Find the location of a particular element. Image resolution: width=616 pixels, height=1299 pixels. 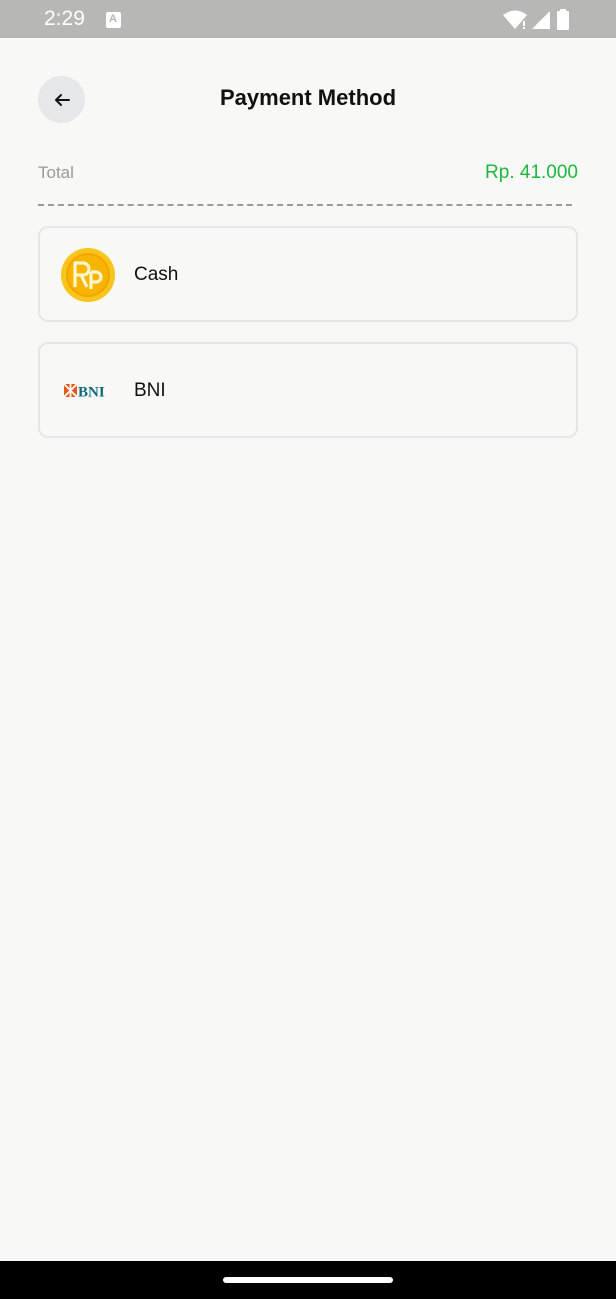

payment-method-bni: BNI BNI is located at coordinates (308, 390).